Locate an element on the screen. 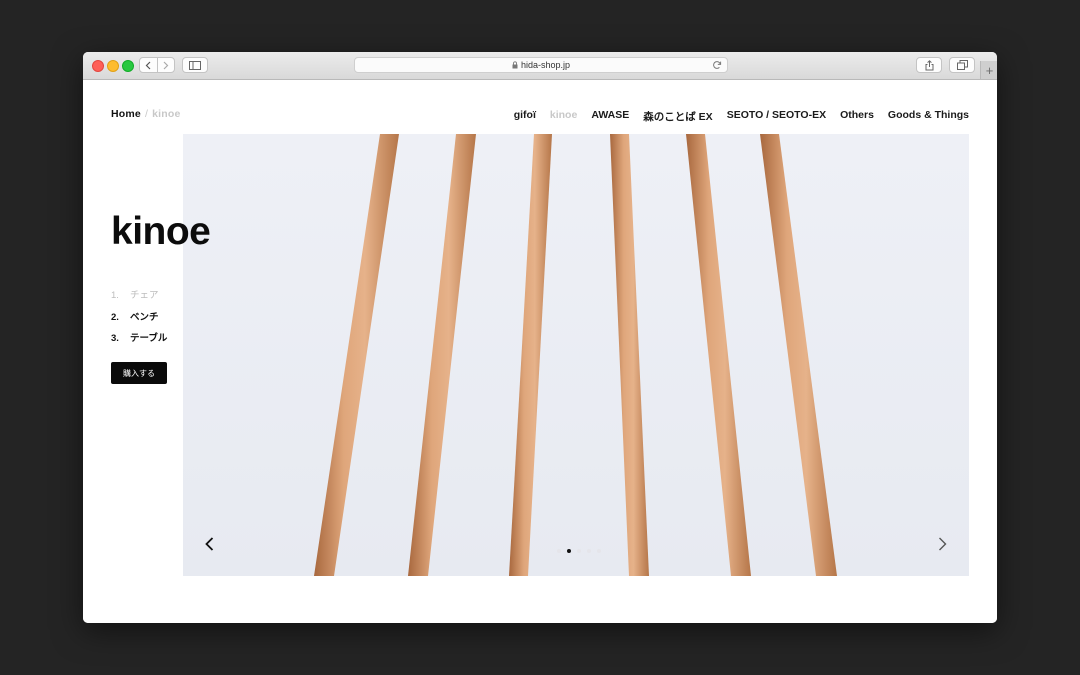 The height and width of the screenshot is (675, 1080). plus-icon: + is located at coordinates (989, 70).